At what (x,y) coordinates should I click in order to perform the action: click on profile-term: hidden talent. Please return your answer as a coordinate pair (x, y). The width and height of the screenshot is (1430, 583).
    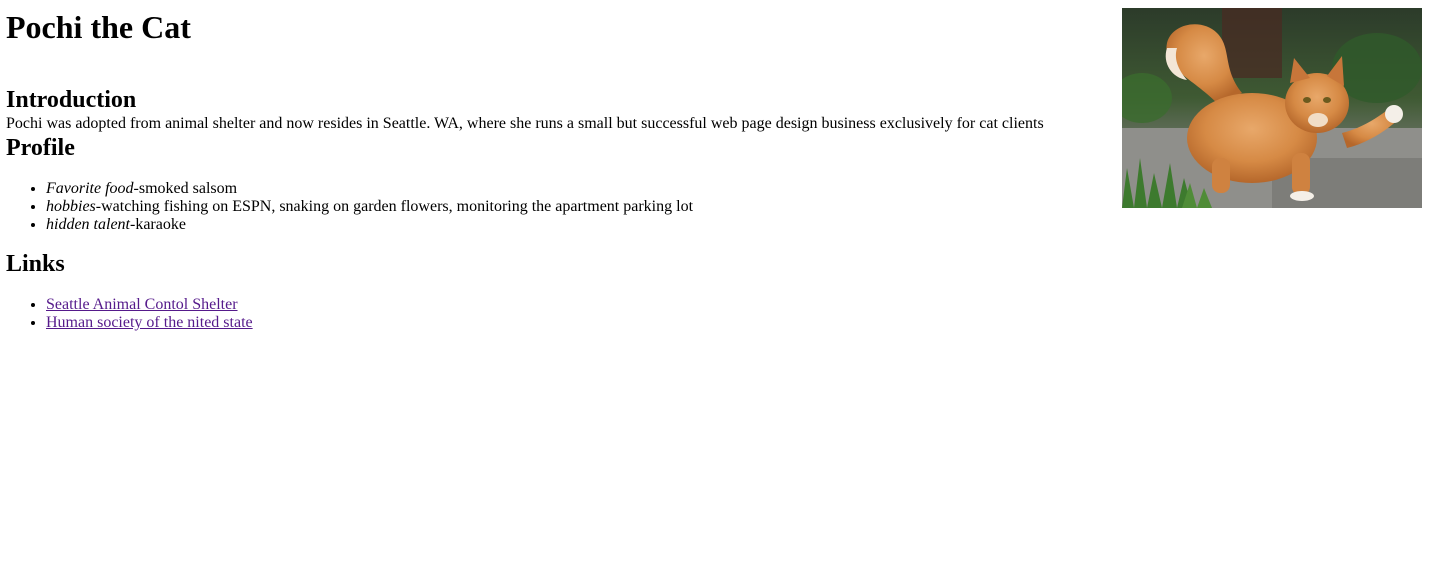
    Looking at the image, I should click on (88, 224).